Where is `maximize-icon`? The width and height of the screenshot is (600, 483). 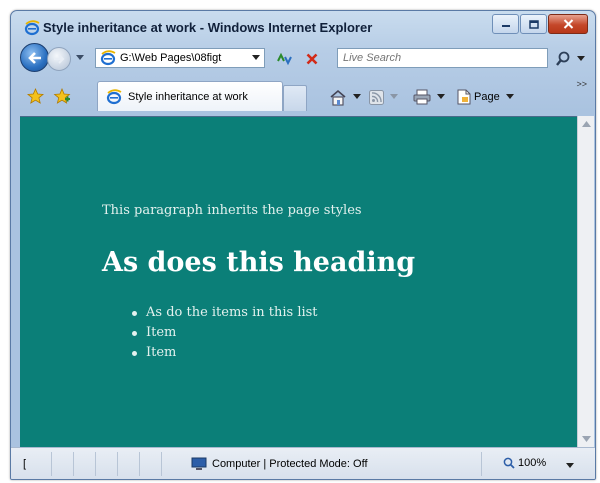 maximize-icon is located at coordinates (533, 24).